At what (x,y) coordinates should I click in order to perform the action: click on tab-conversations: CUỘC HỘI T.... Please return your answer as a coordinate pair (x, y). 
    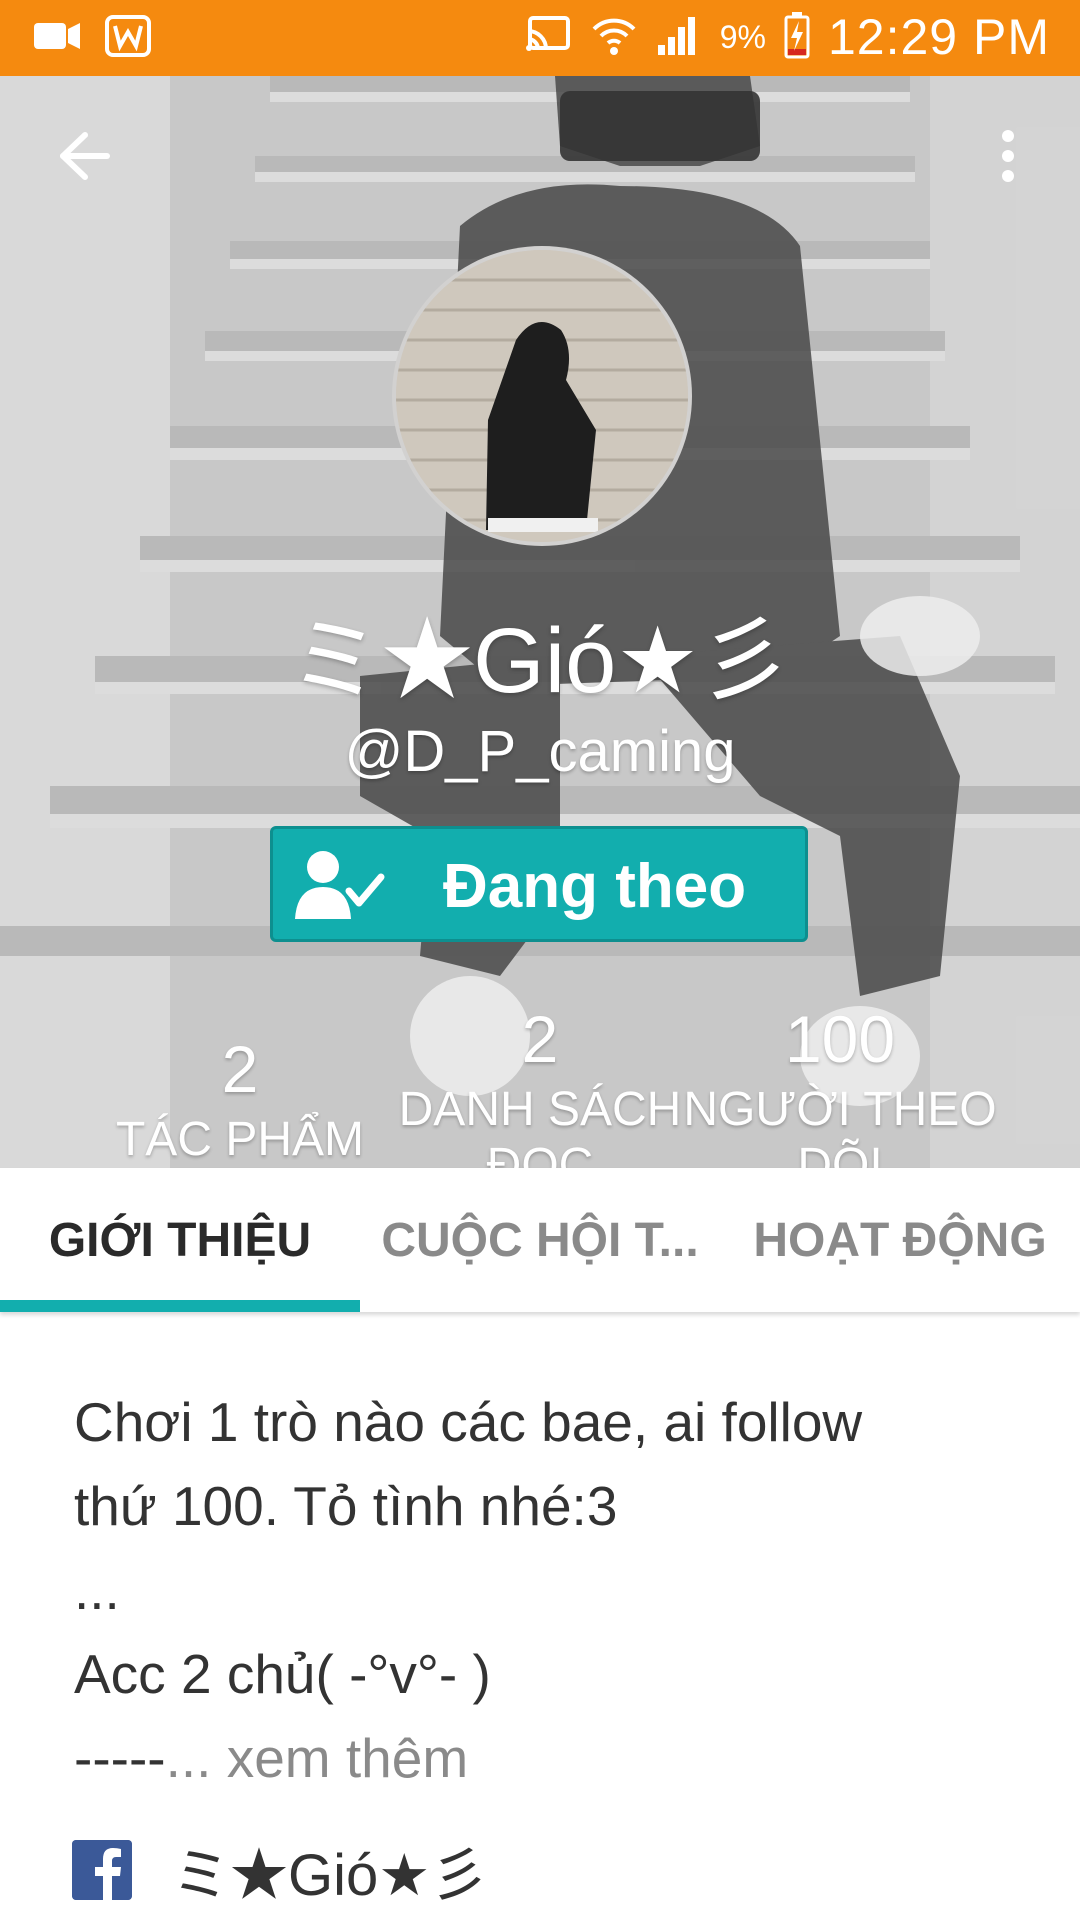
    Looking at the image, I should click on (540, 1240).